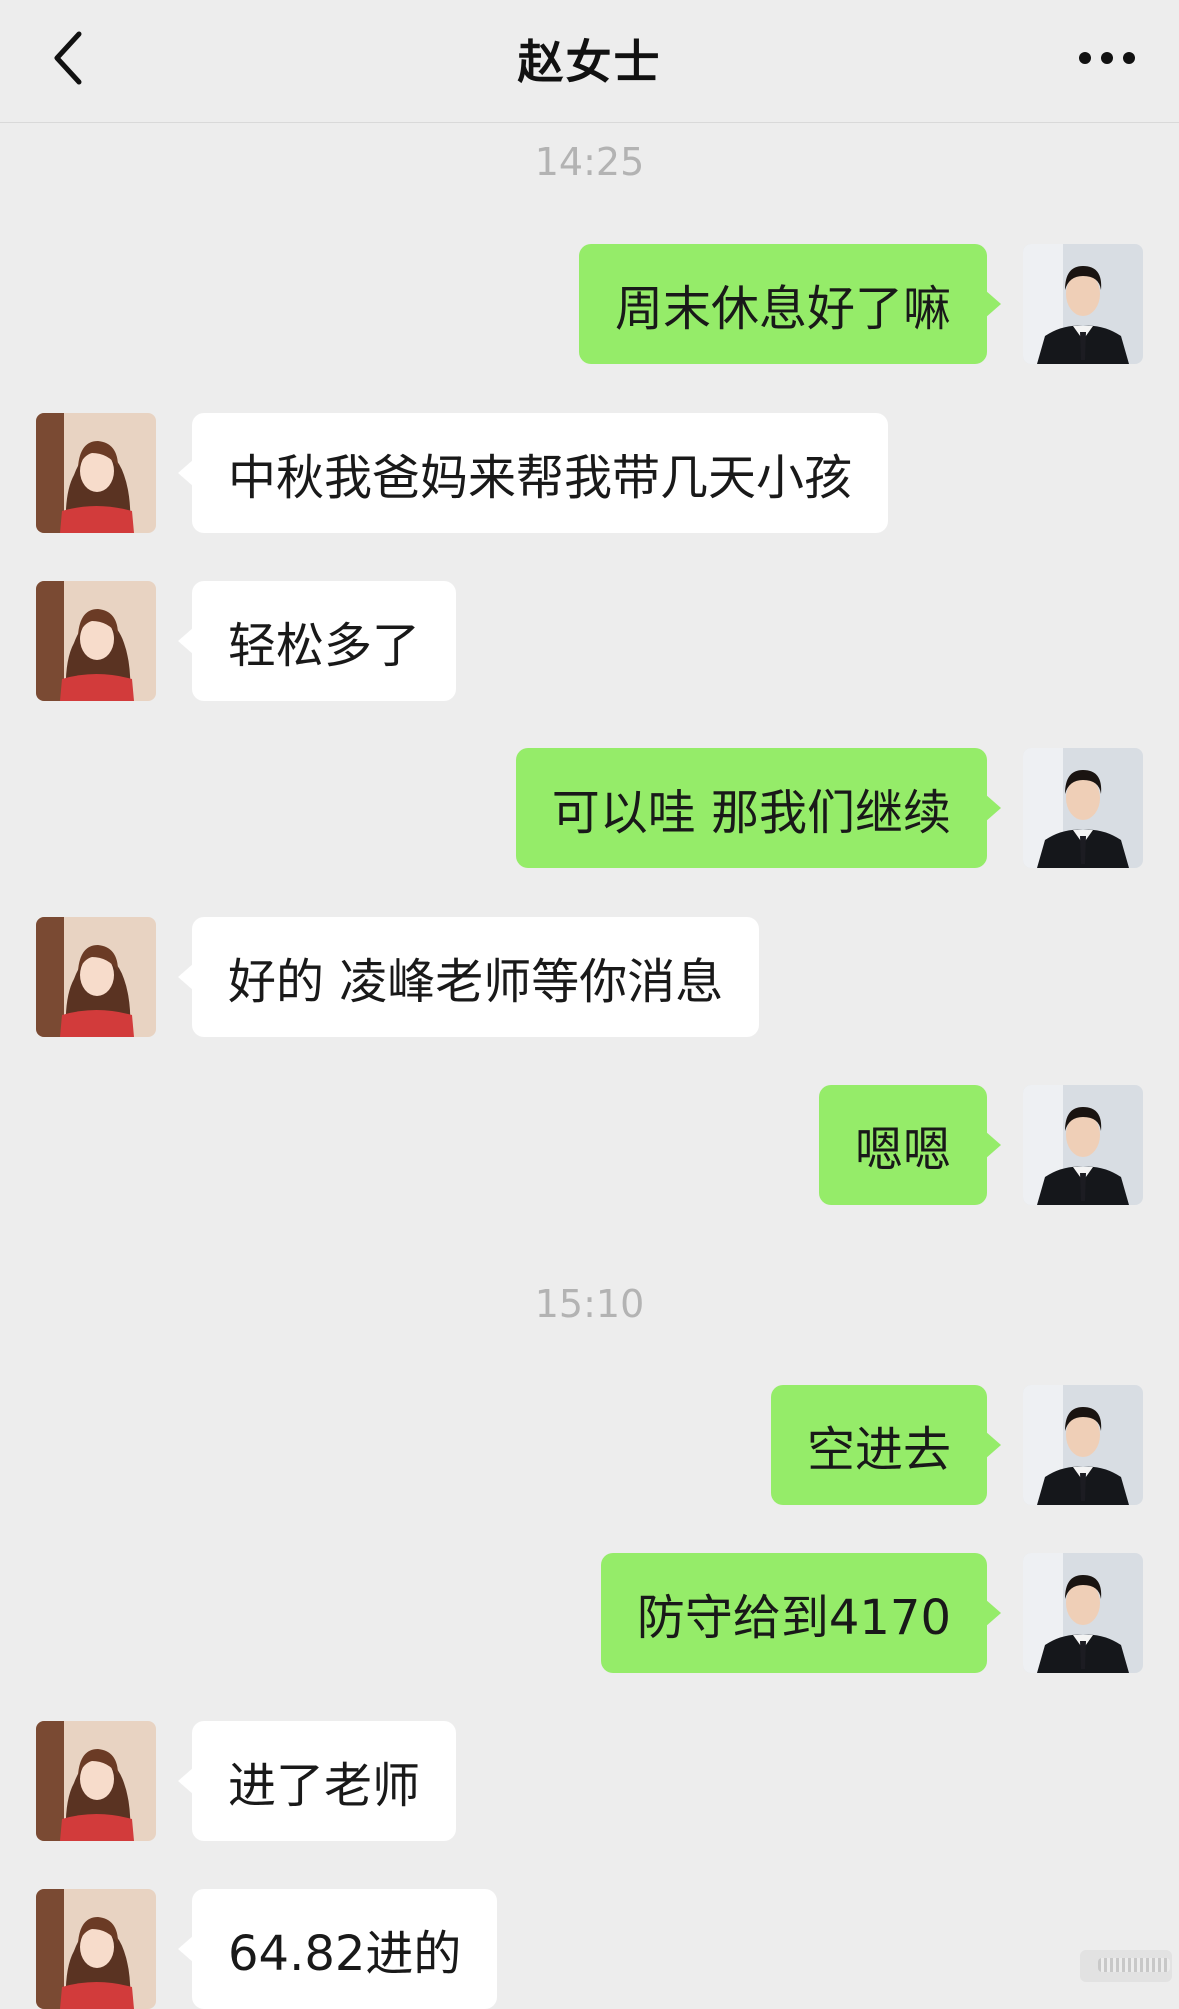 The width and height of the screenshot is (1179, 2009). I want to click on message-bubble-incoming: 轻松多了, so click(317, 641).